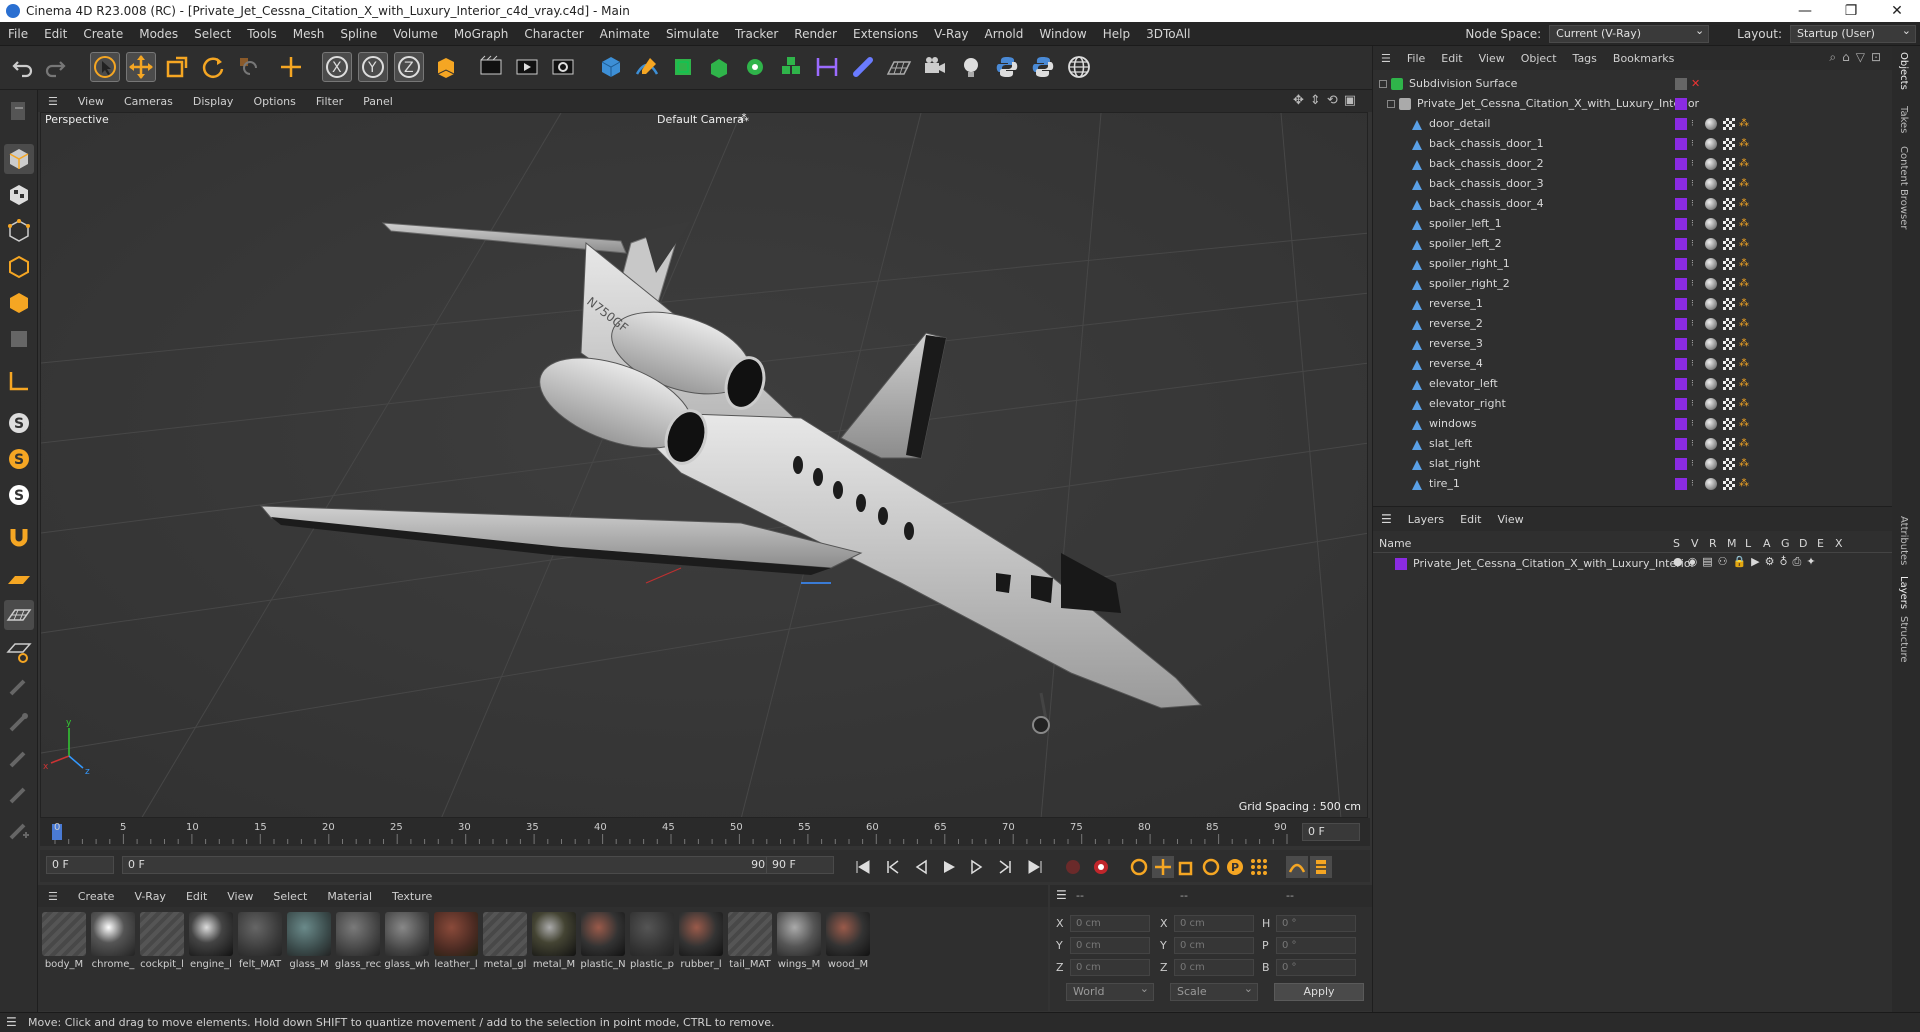 Image resolution: width=1920 pixels, height=1032 pixels. I want to click on polygon-mode-icon, so click(19, 303).